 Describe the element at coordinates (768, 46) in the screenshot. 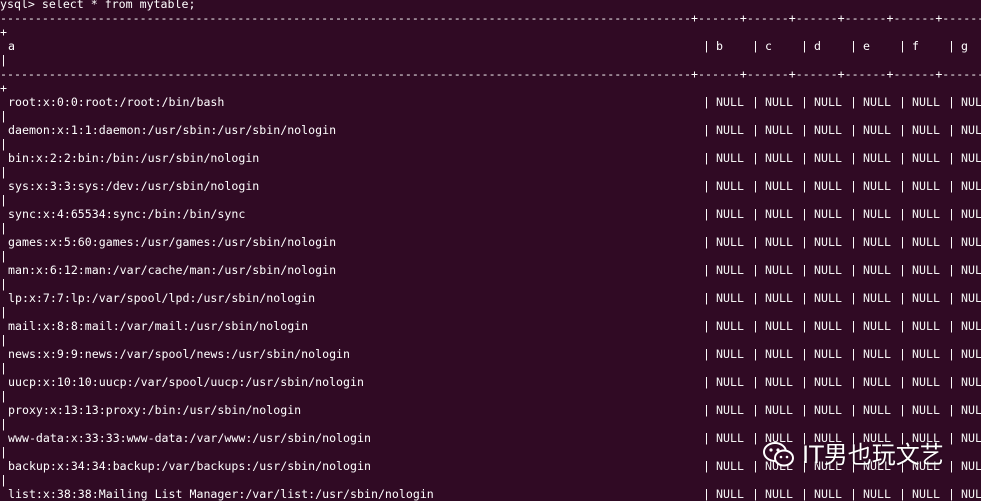

I see `column-header-c: c` at that location.